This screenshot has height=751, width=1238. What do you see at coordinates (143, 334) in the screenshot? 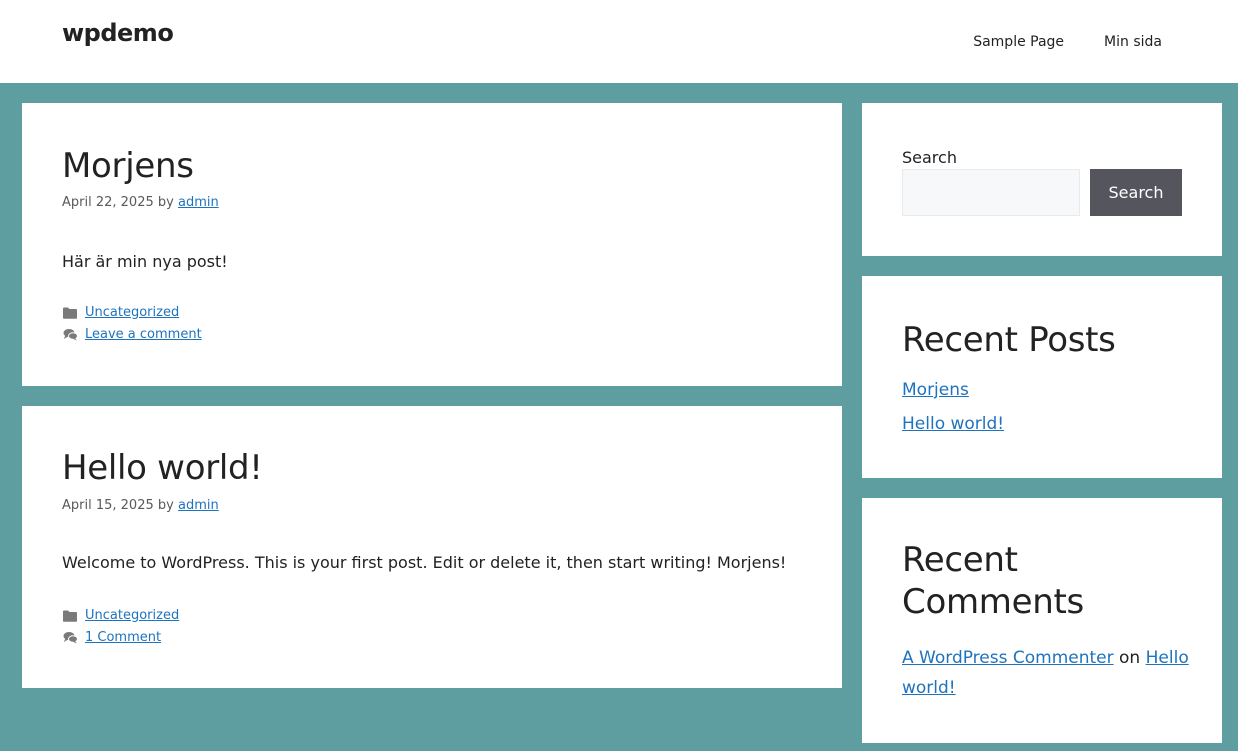
I see `post-comments-link: Leave a comment` at bounding box center [143, 334].